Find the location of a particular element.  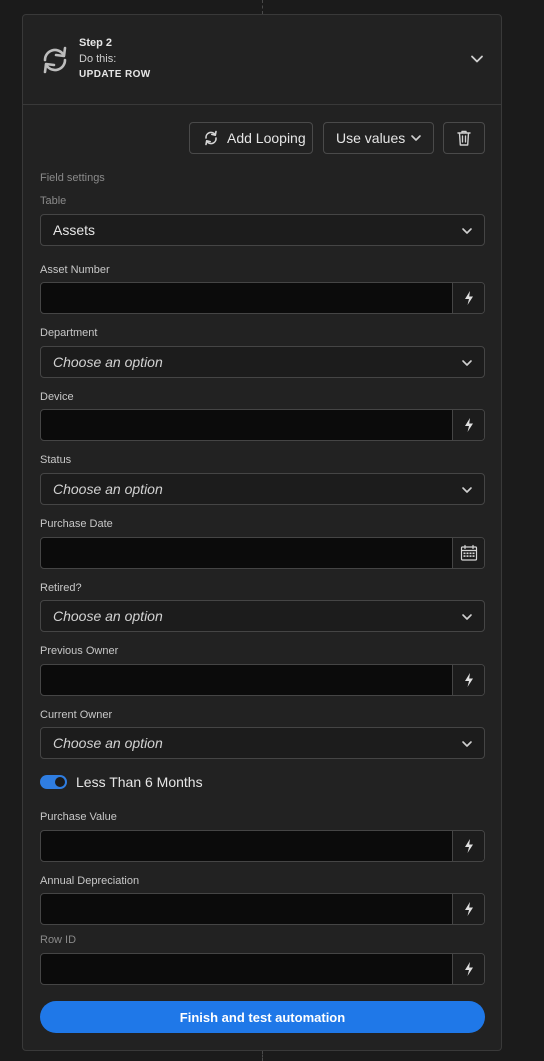

retired-select-placeholder: Choose an option is located at coordinates (108, 616).